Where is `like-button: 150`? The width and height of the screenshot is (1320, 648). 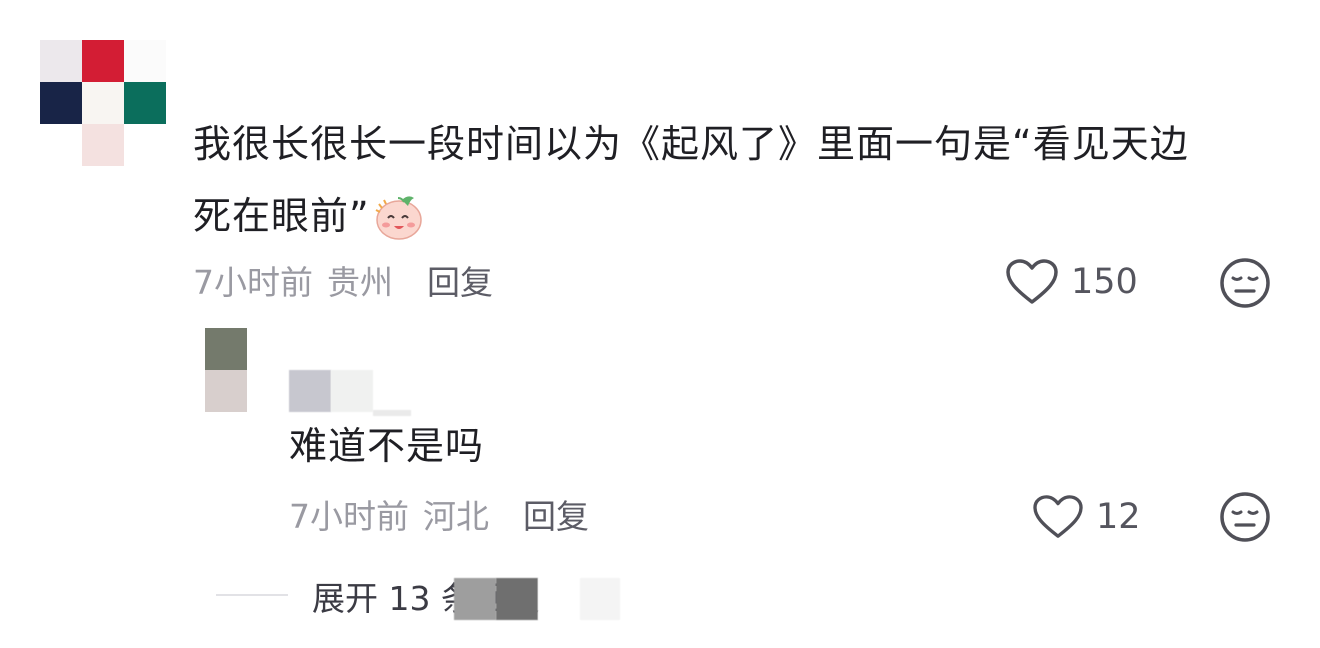 like-button: 150 is located at coordinates (1071, 282).